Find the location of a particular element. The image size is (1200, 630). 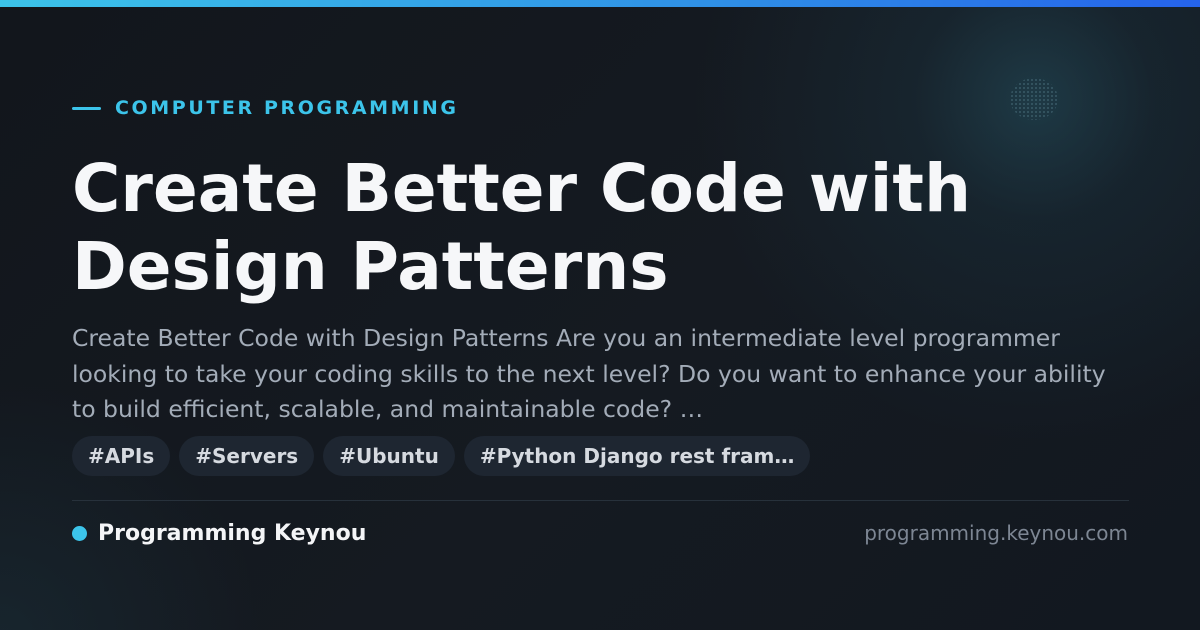

brand: Programming Keynou is located at coordinates (219, 533).